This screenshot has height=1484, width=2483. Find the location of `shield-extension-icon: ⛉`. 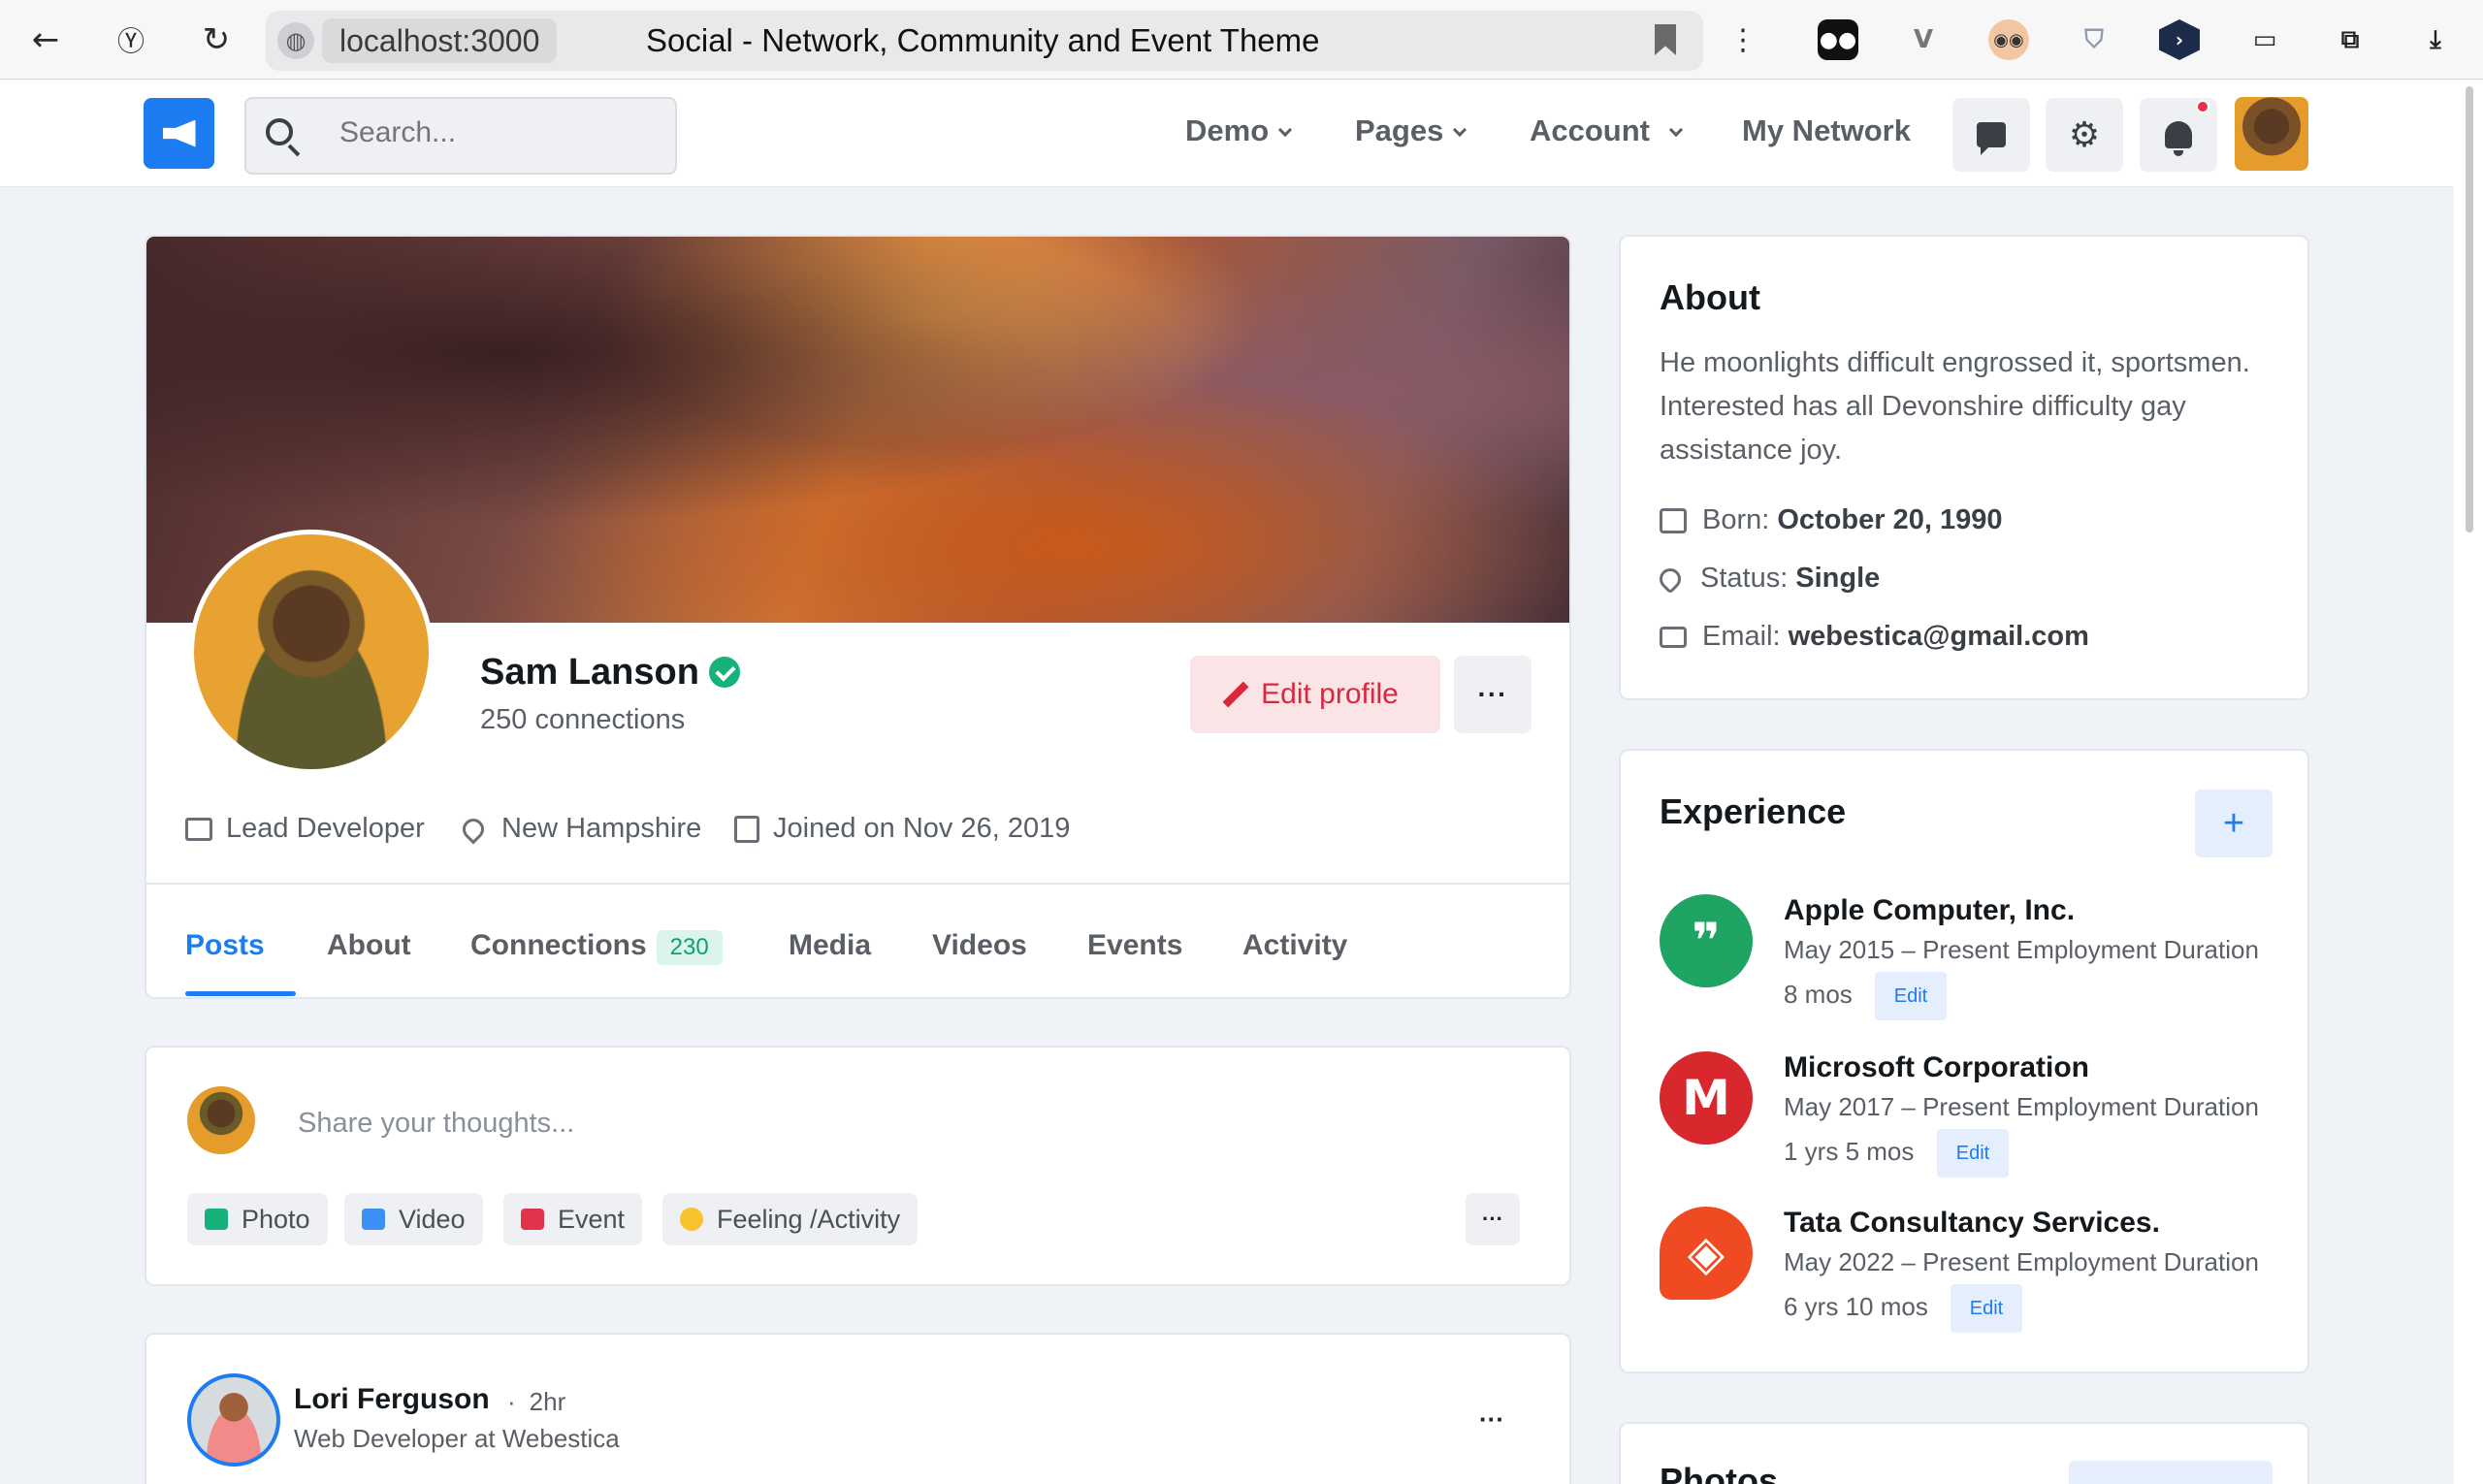

shield-extension-icon: ⛉ is located at coordinates (2094, 39).